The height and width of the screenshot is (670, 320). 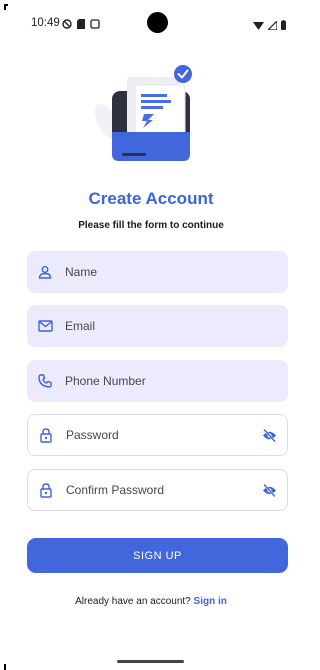 I want to click on do-not-disturb-icon, so click(x=67, y=25).